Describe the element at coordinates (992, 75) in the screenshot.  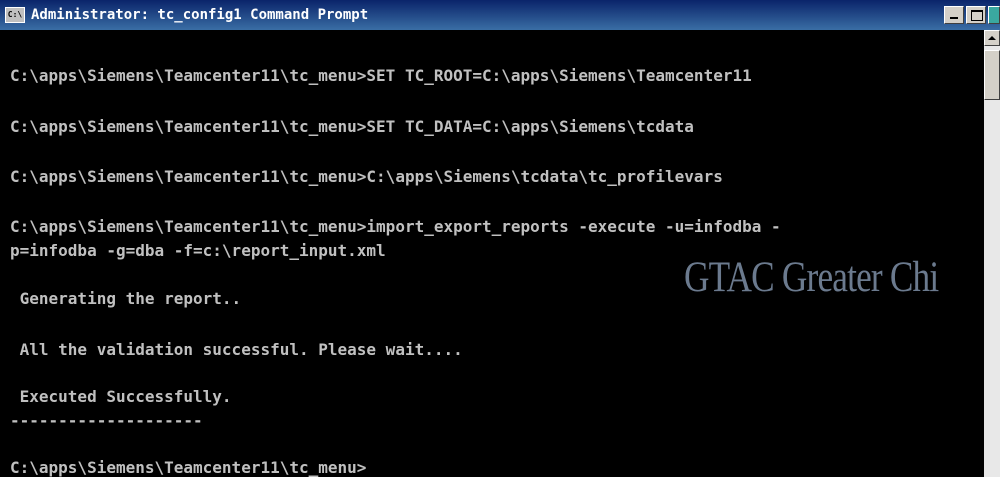
I see `scroll-thumb` at that location.